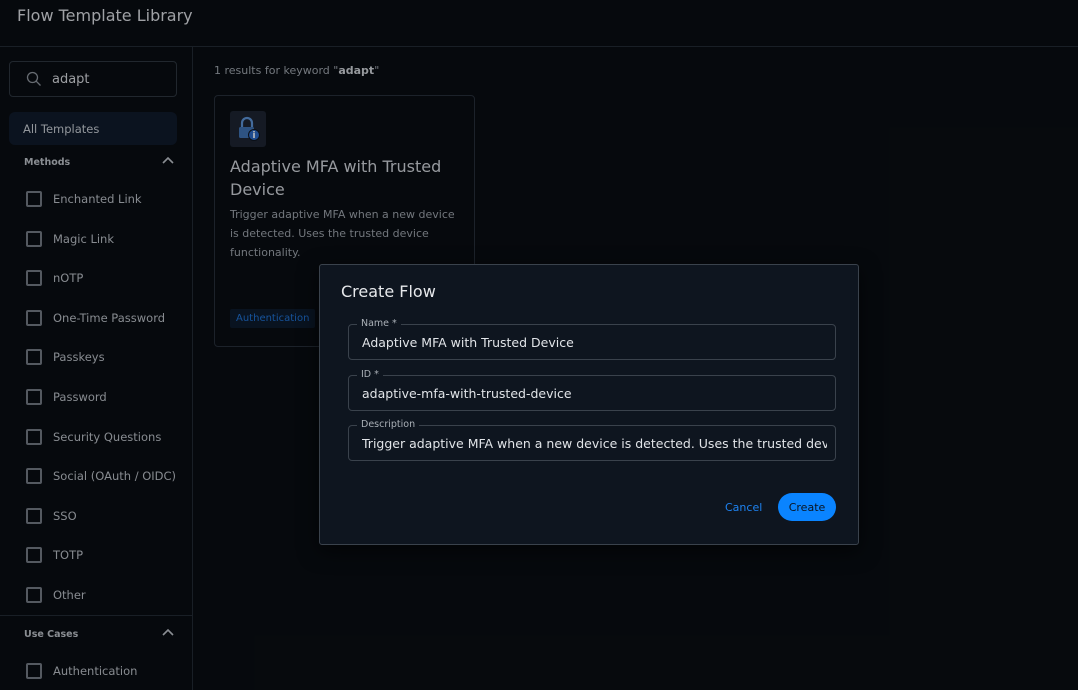  Describe the element at coordinates (468, 342) in the screenshot. I see `name-value: Adaptive MFA with Trusted Device` at that location.